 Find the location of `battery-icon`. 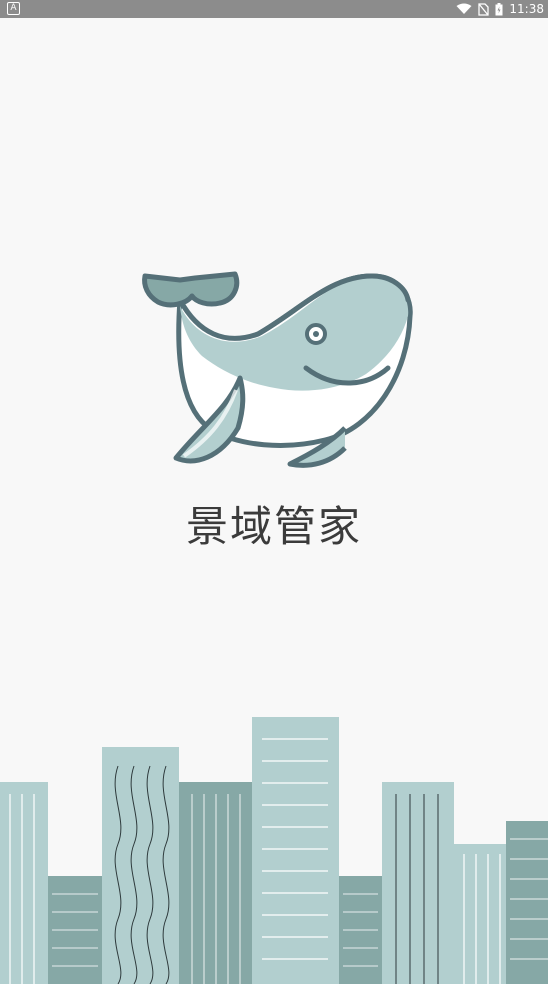

battery-icon is located at coordinates (499, 8).